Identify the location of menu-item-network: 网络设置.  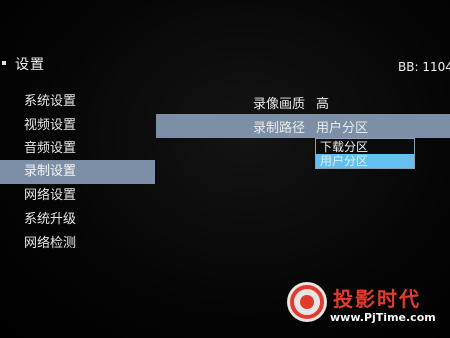
(77, 196).